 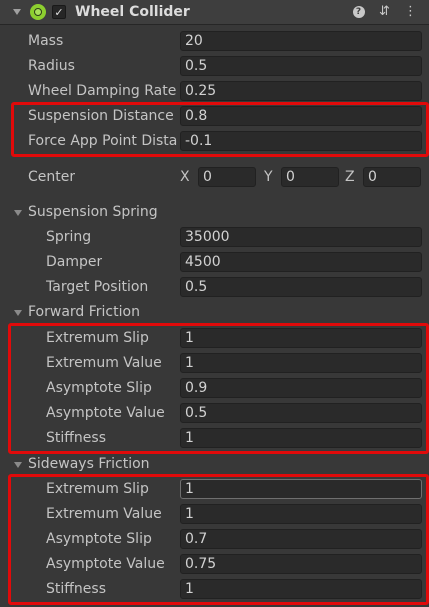 What do you see at coordinates (301, 413) in the screenshot?
I see `ff-asymptote-value-field: 0.5` at bounding box center [301, 413].